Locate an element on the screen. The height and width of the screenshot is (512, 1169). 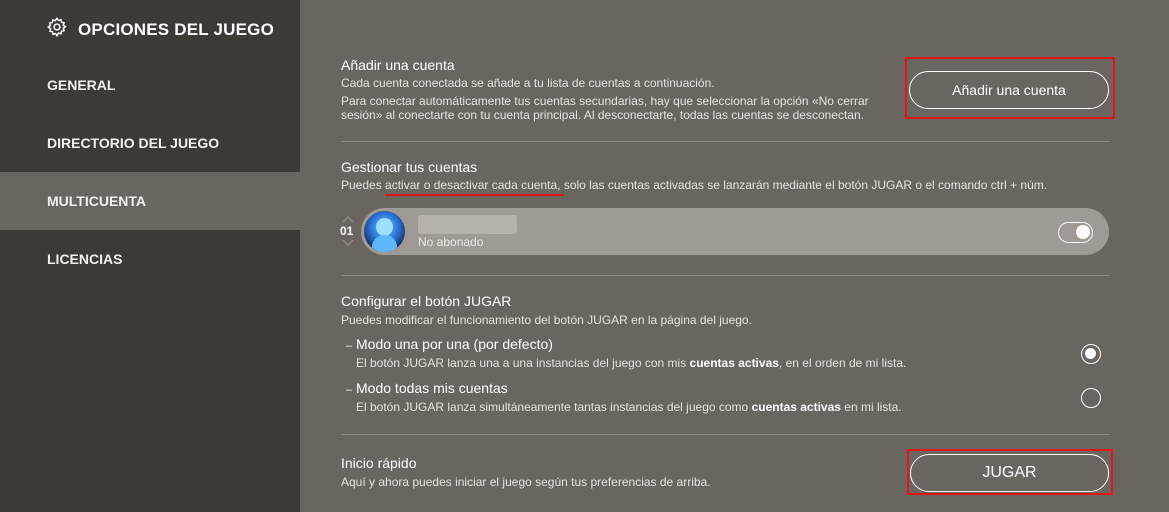
option-all-accounts-title: – Modo todas mis cuentas is located at coordinates (427, 388).